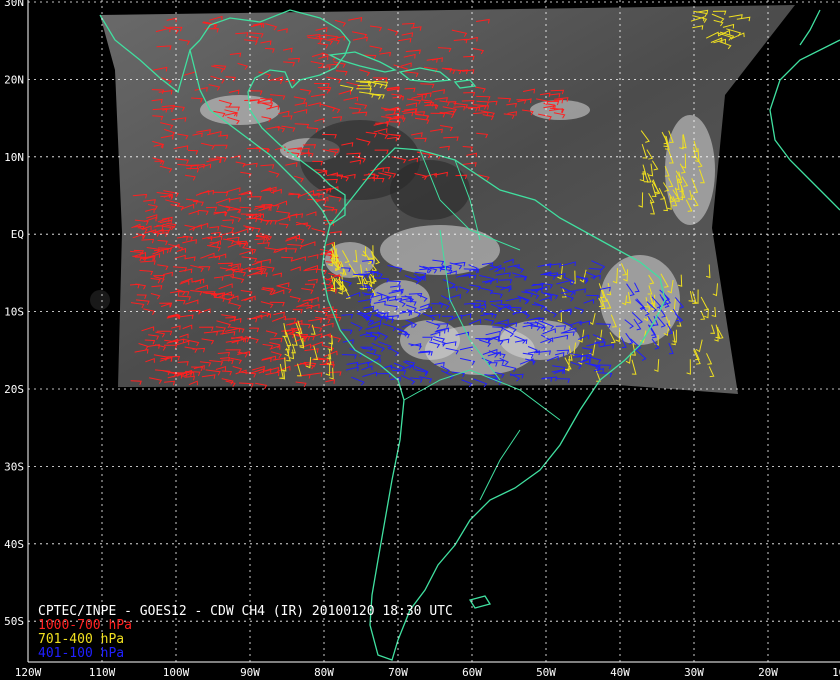 This screenshot has width=840, height=680. What do you see at coordinates (14, 621) in the screenshot?
I see `lat-label: 50S` at bounding box center [14, 621].